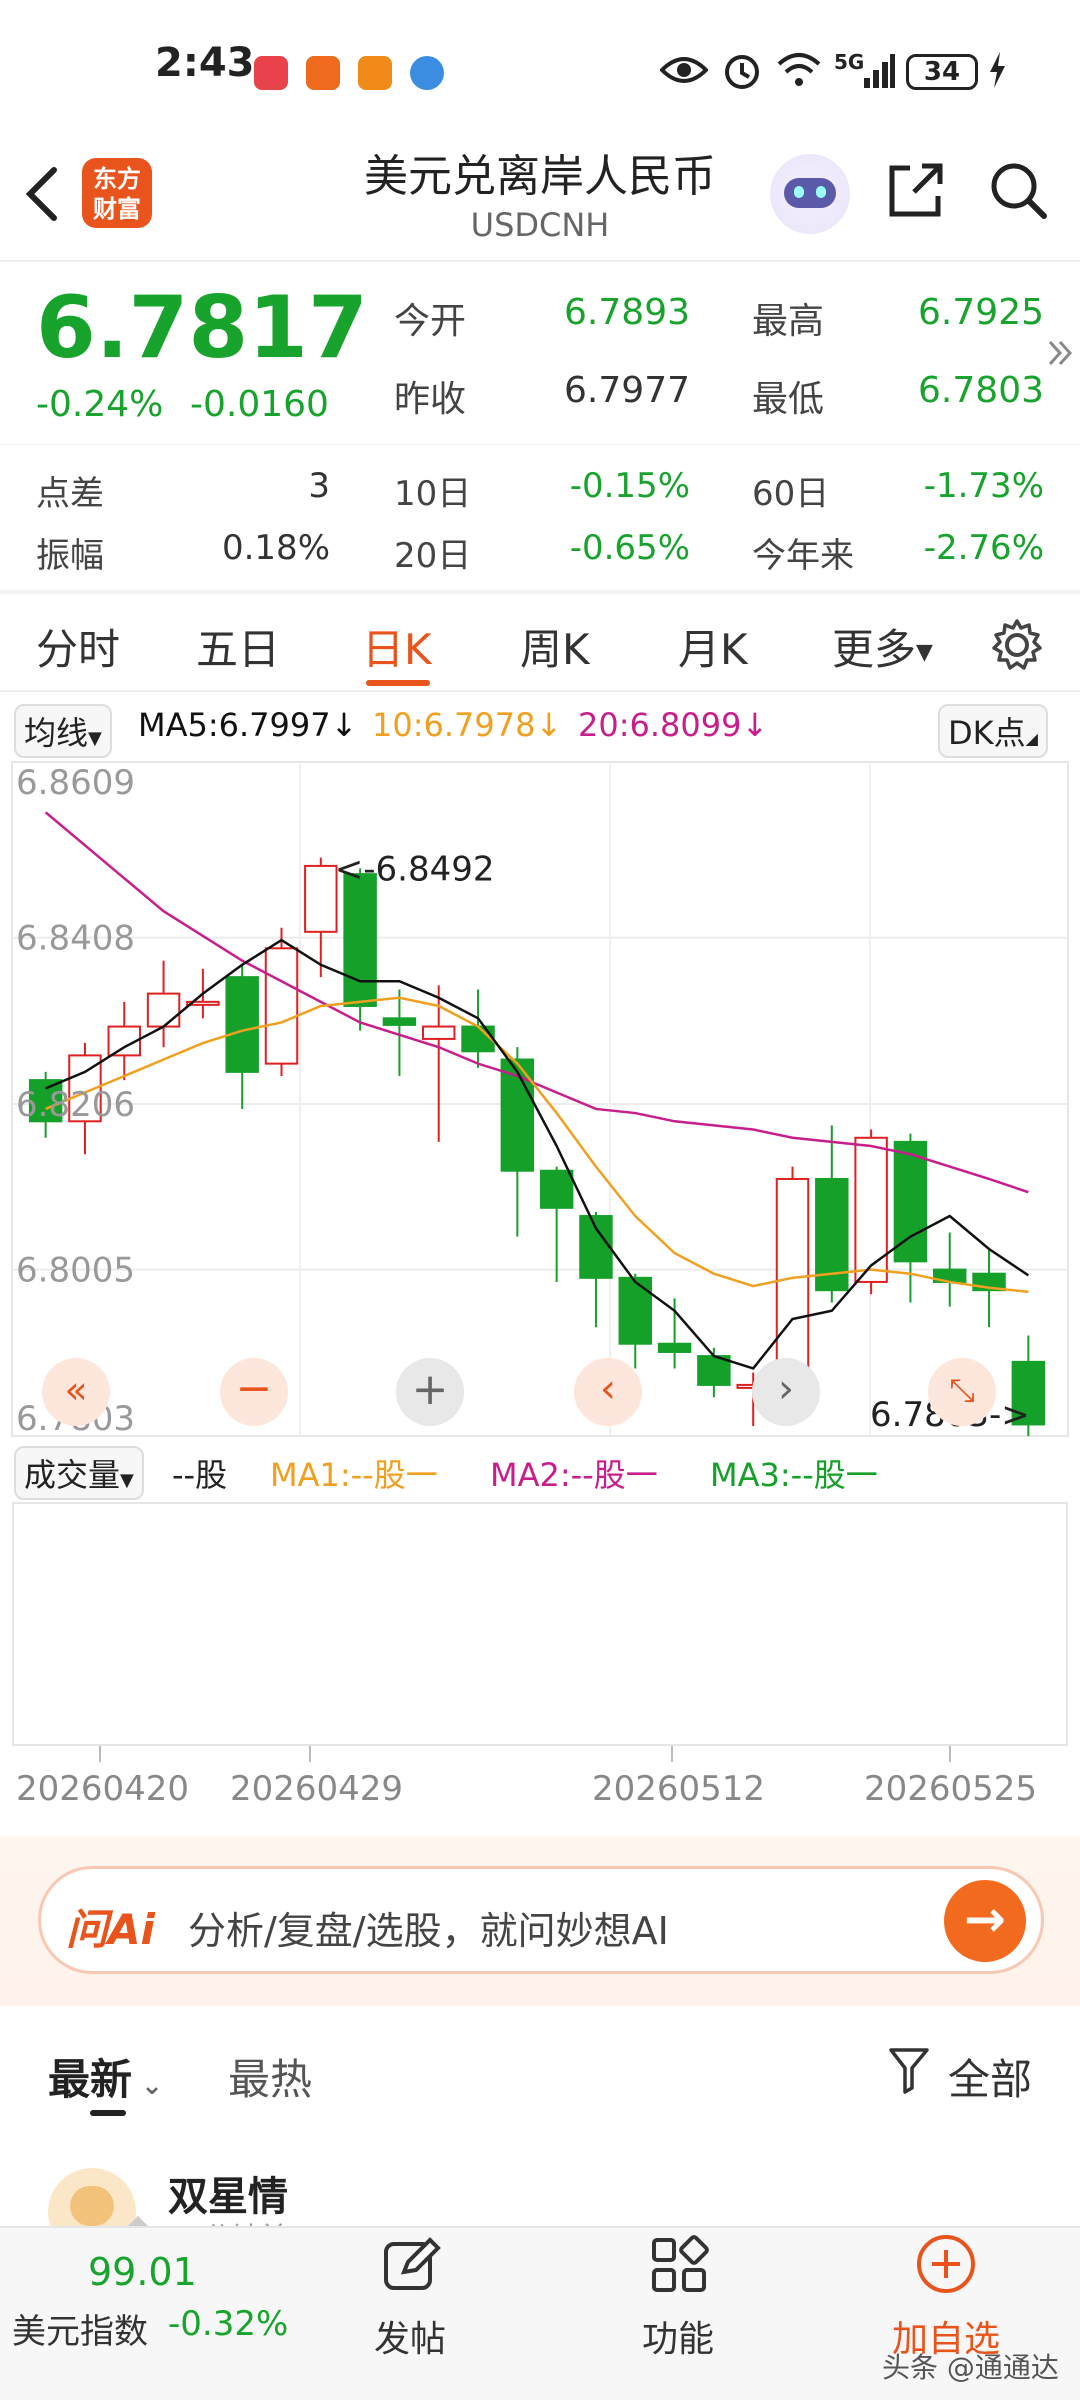 The width and height of the screenshot is (1080, 2400). I want to click on spread-value: 3, so click(319, 486).